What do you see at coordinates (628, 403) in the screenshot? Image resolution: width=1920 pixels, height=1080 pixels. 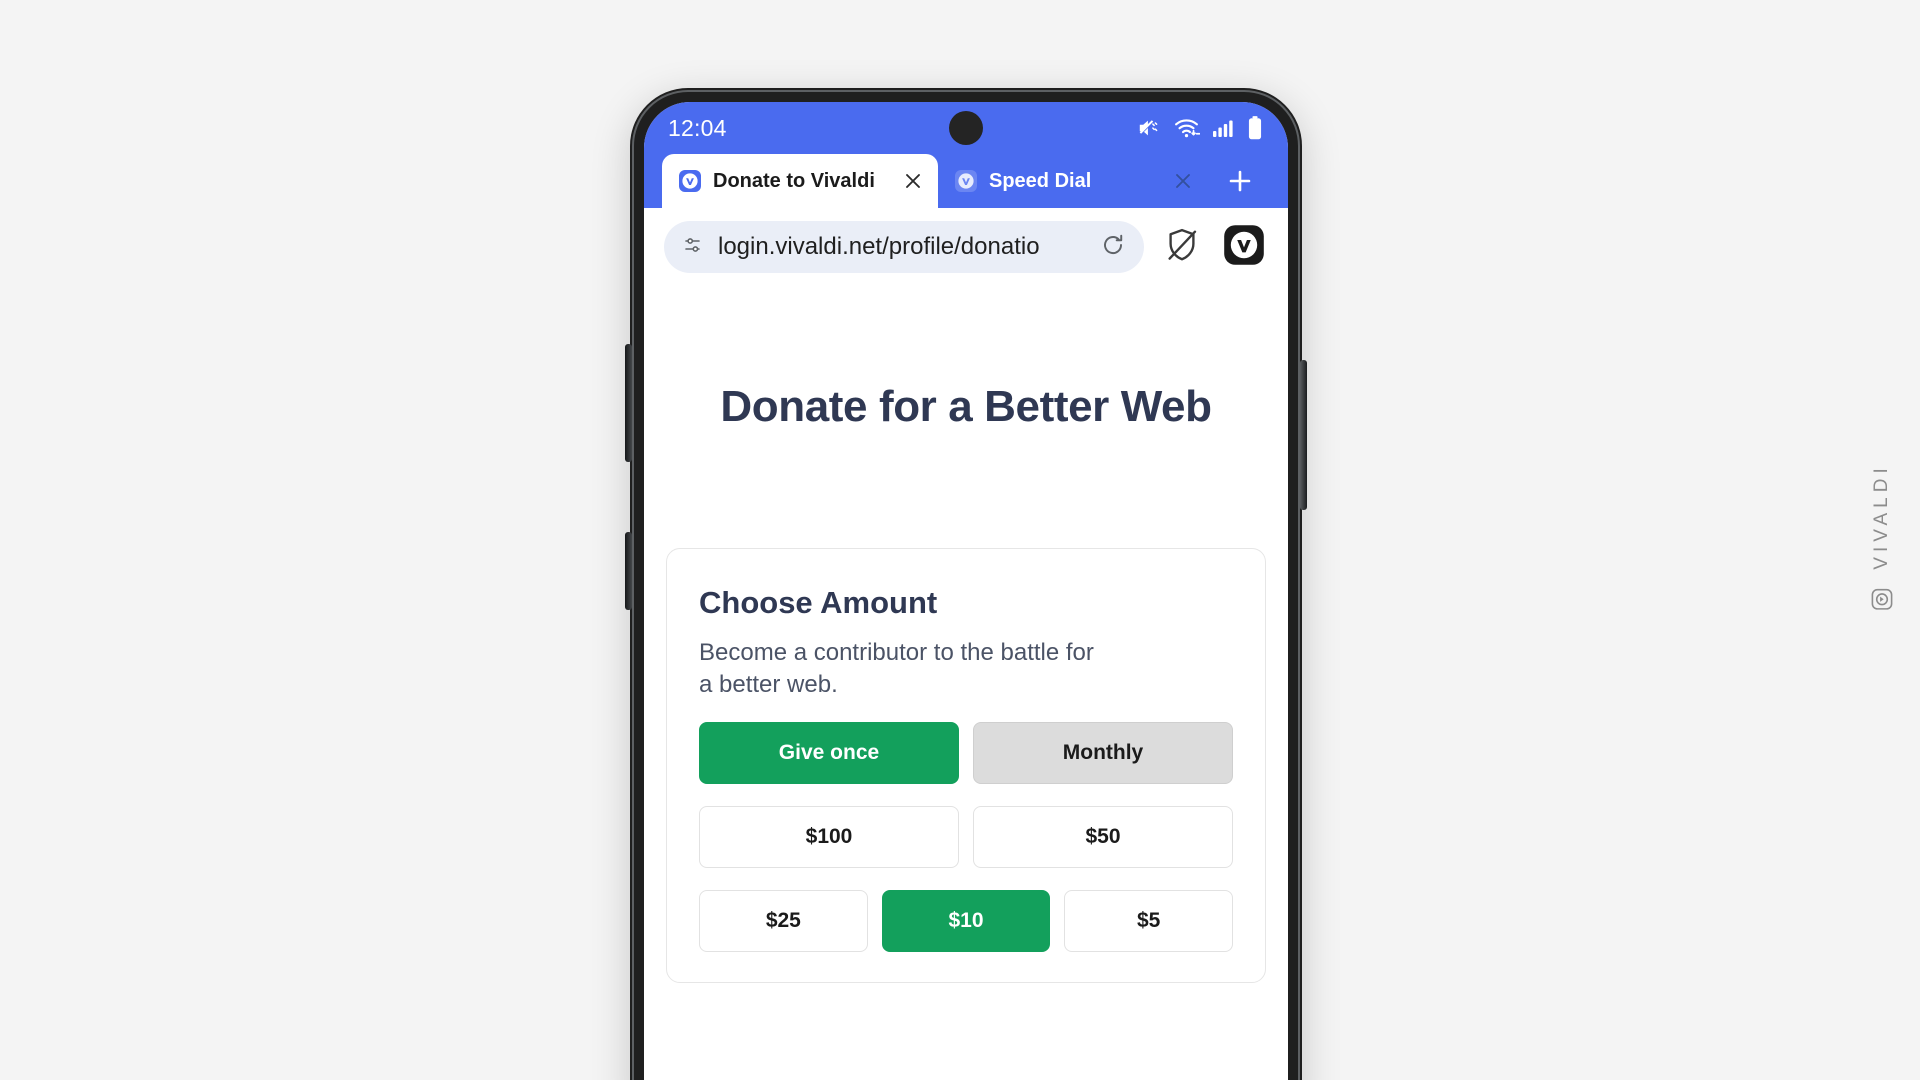 I see `volume-up-button` at bounding box center [628, 403].